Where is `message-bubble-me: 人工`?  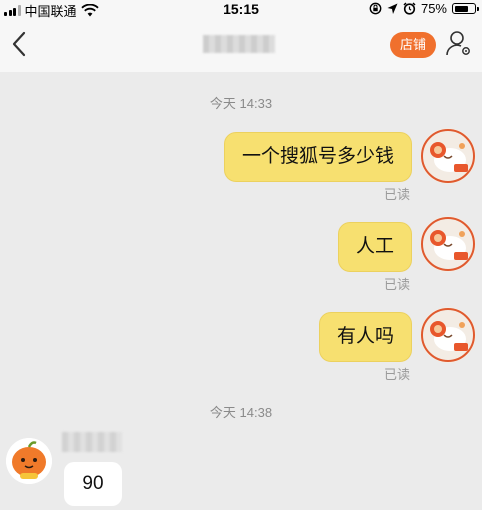 message-bubble-me: 人工 is located at coordinates (374, 247).